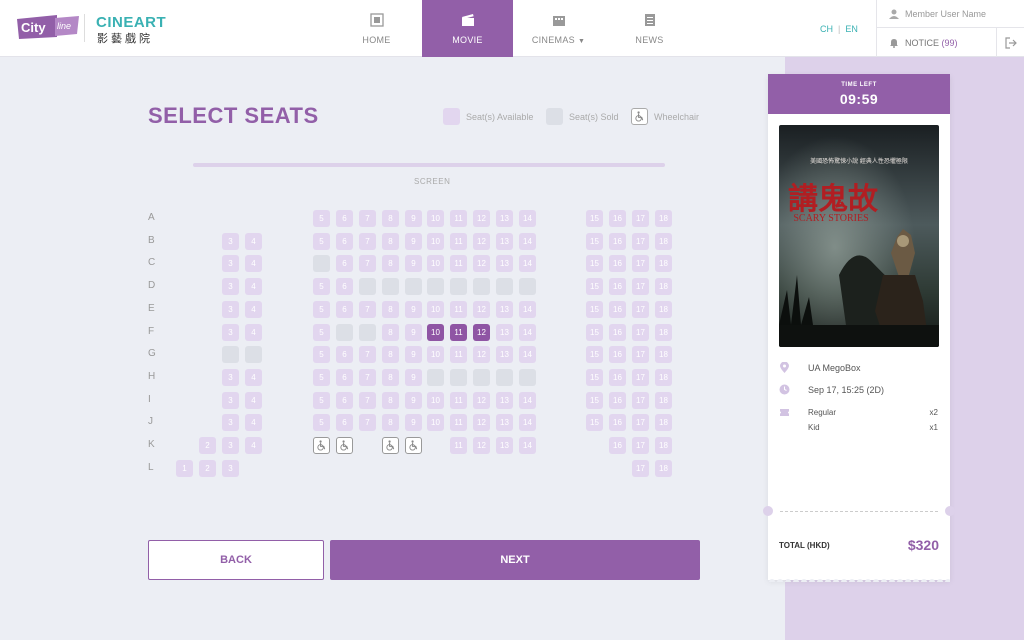 Image resolution: width=1024 pixels, height=640 pixels. Describe the element at coordinates (481, 218) in the screenshot. I see `seat-a12: 12` at that location.